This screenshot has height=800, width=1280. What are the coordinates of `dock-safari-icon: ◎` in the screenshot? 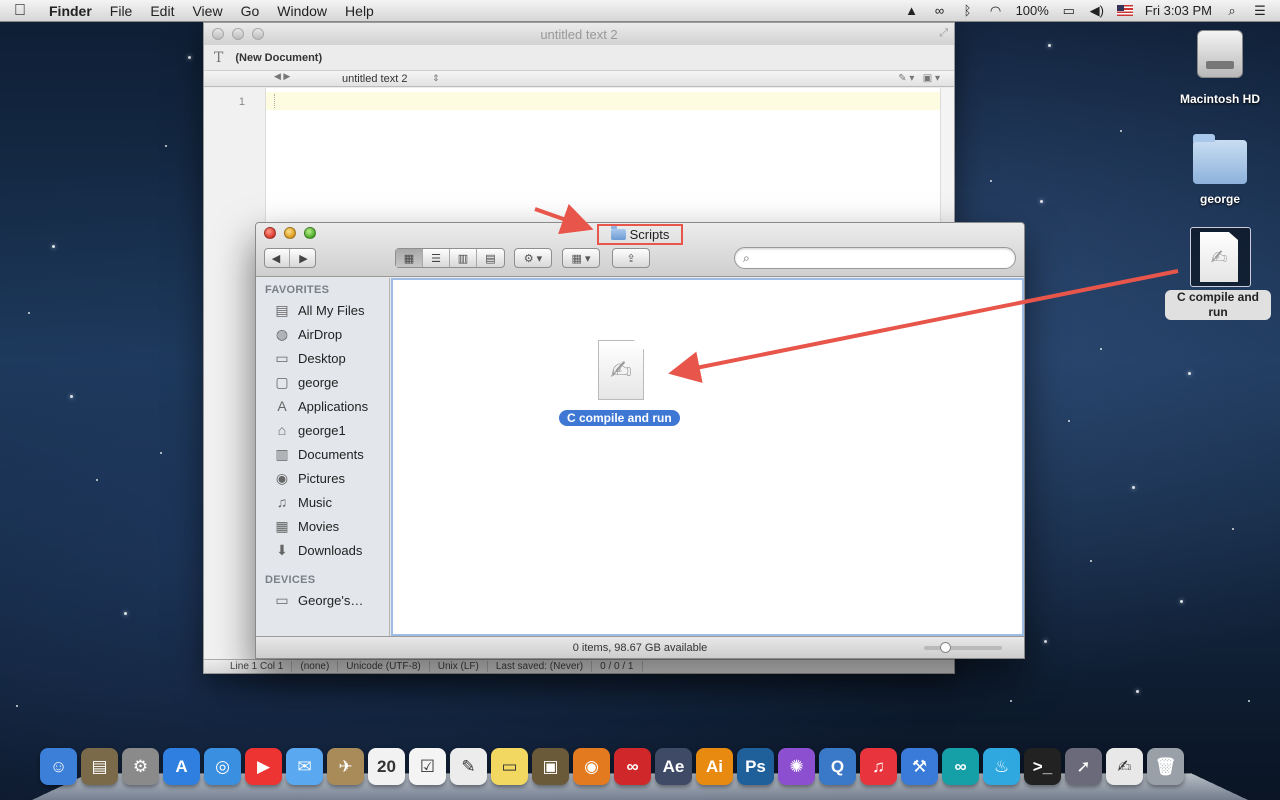 It's located at (222, 766).